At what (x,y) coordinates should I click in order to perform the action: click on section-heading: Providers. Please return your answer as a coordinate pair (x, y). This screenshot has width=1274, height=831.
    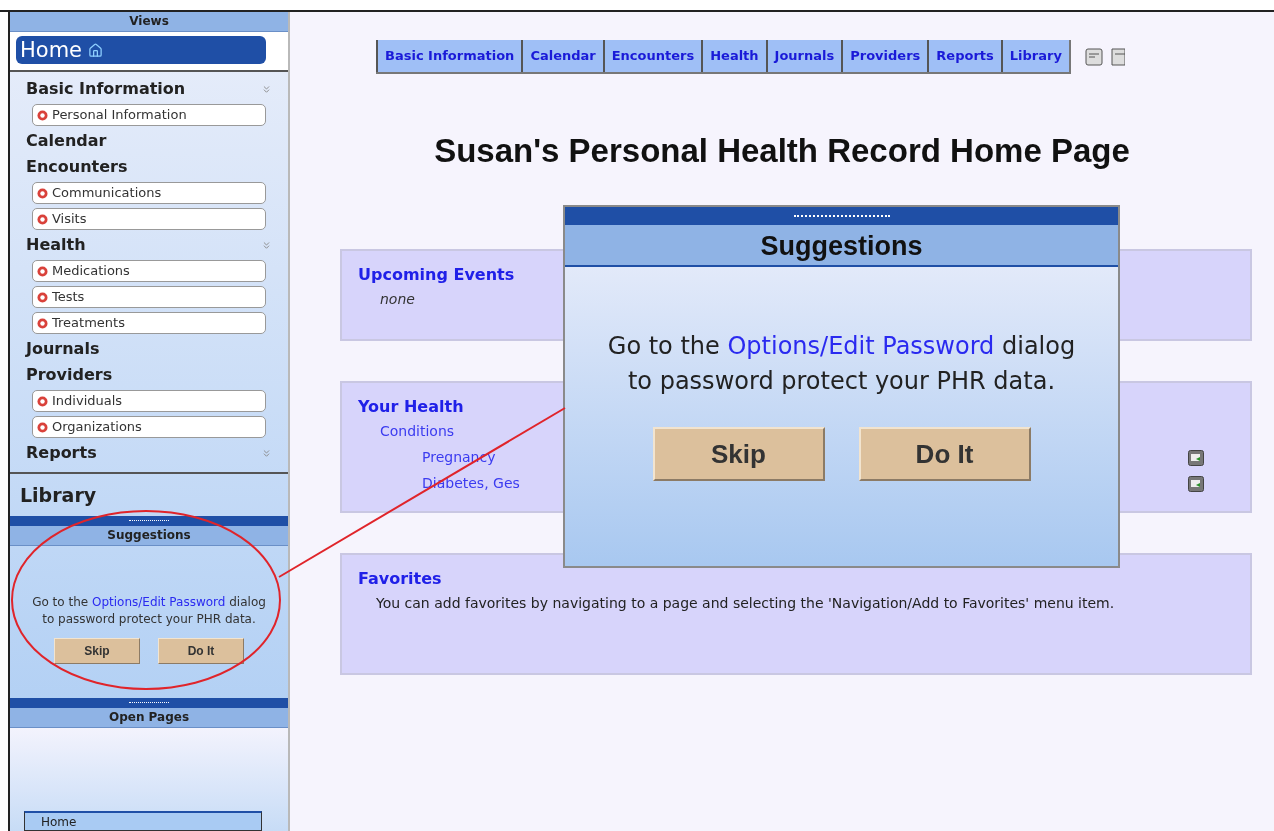
    Looking at the image, I should click on (69, 375).